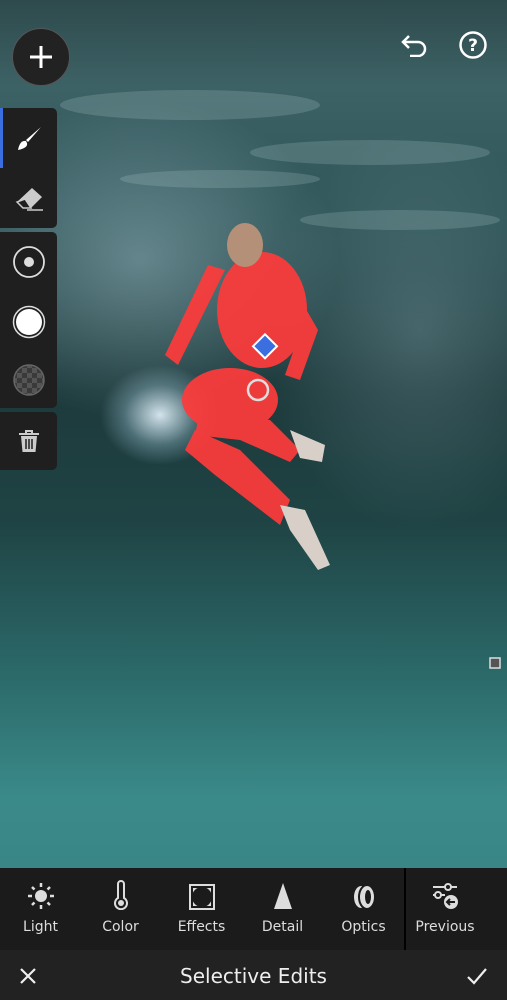  I want to click on flow-icon, so click(28, 380).